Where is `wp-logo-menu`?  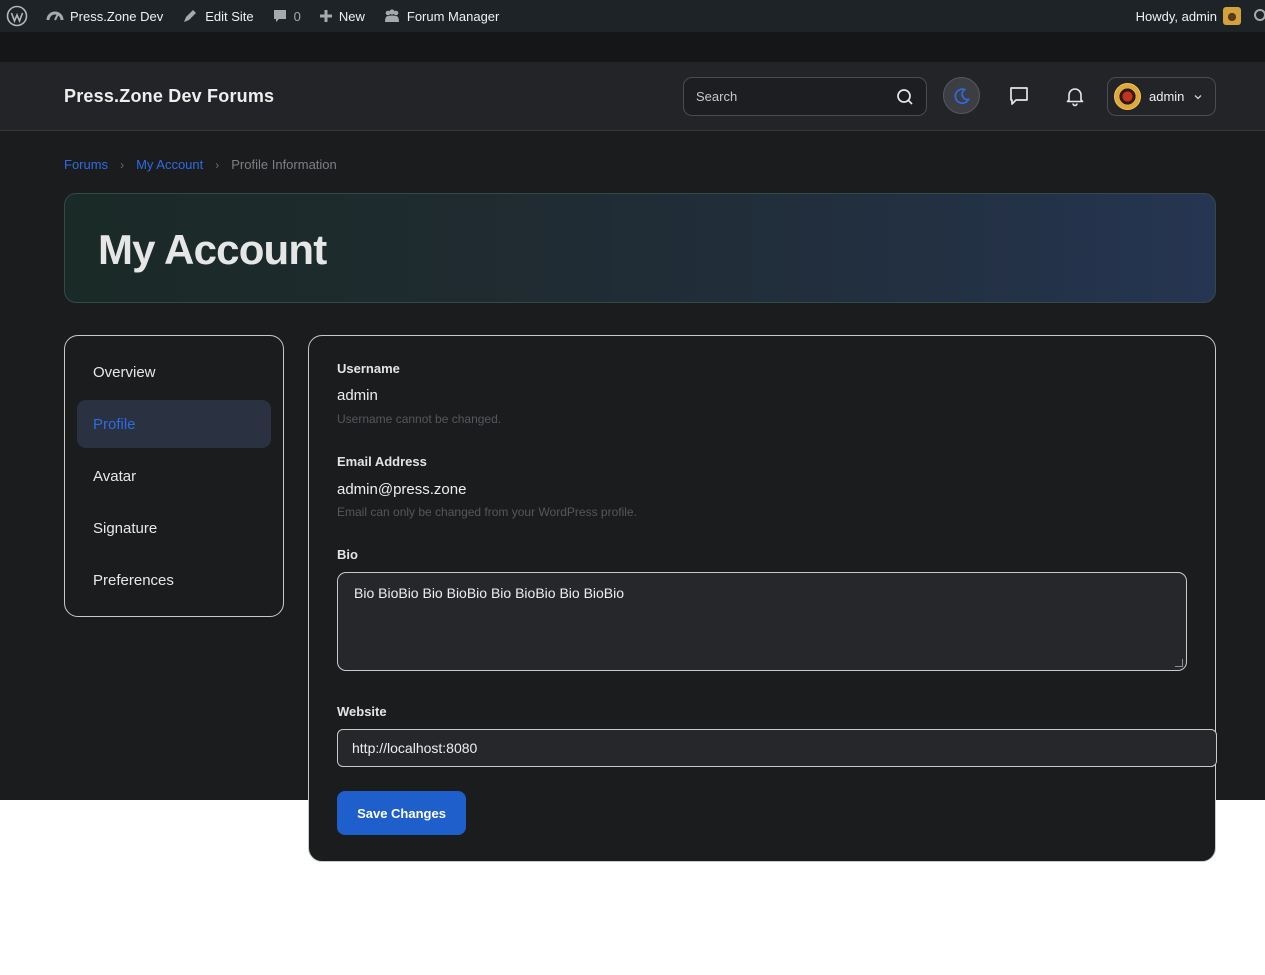
wp-logo-menu is located at coordinates (18, 16).